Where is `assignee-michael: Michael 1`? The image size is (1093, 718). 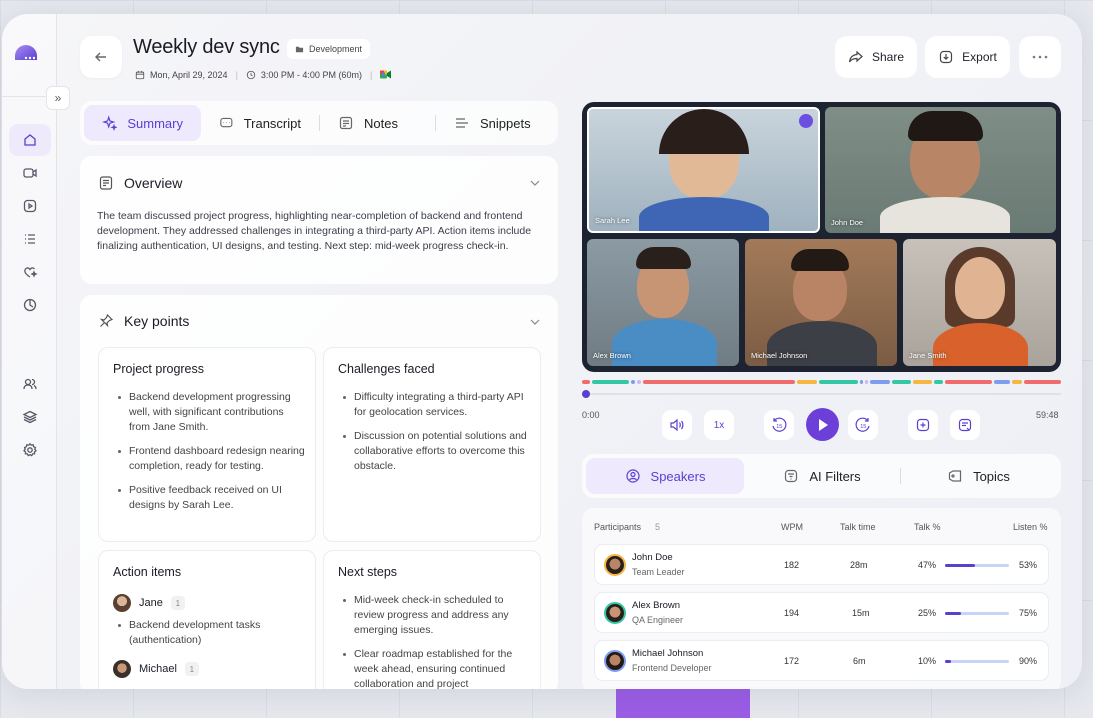 assignee-michael: Michael 1 is located at coordinates (156, 669).